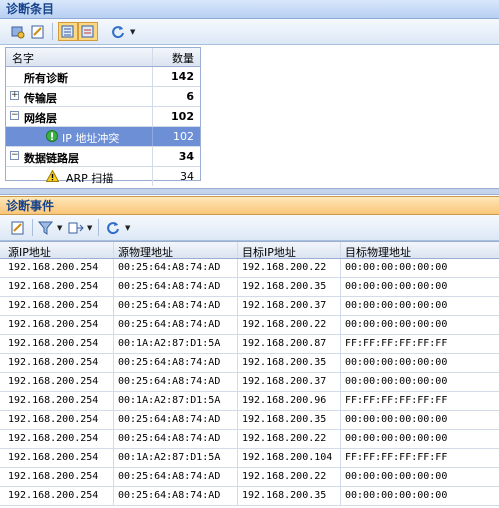  What do you see at coordinates (118, 31) in the screenshot?
I see `refresh-button` at bounding box center [118, 31].